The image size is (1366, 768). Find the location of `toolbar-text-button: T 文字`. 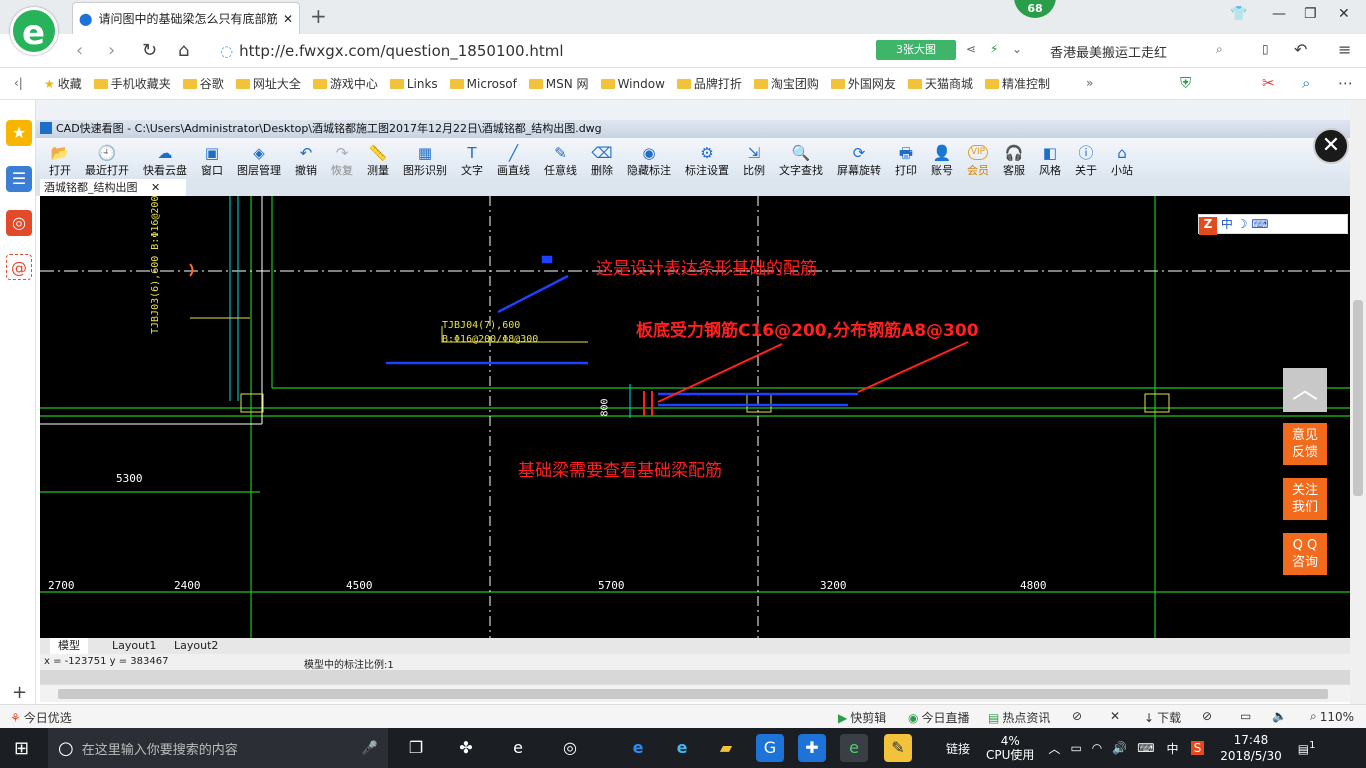

toolbar-text-button: T 文字 is located at coordinates (472, 159).